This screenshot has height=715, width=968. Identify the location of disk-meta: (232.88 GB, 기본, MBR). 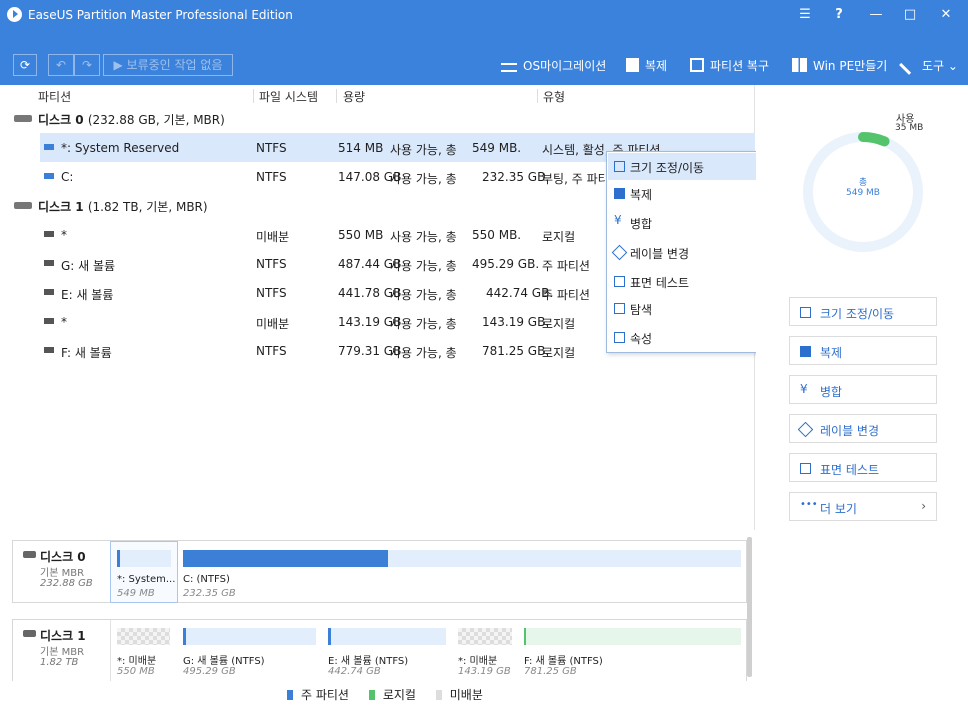
(156, 120).